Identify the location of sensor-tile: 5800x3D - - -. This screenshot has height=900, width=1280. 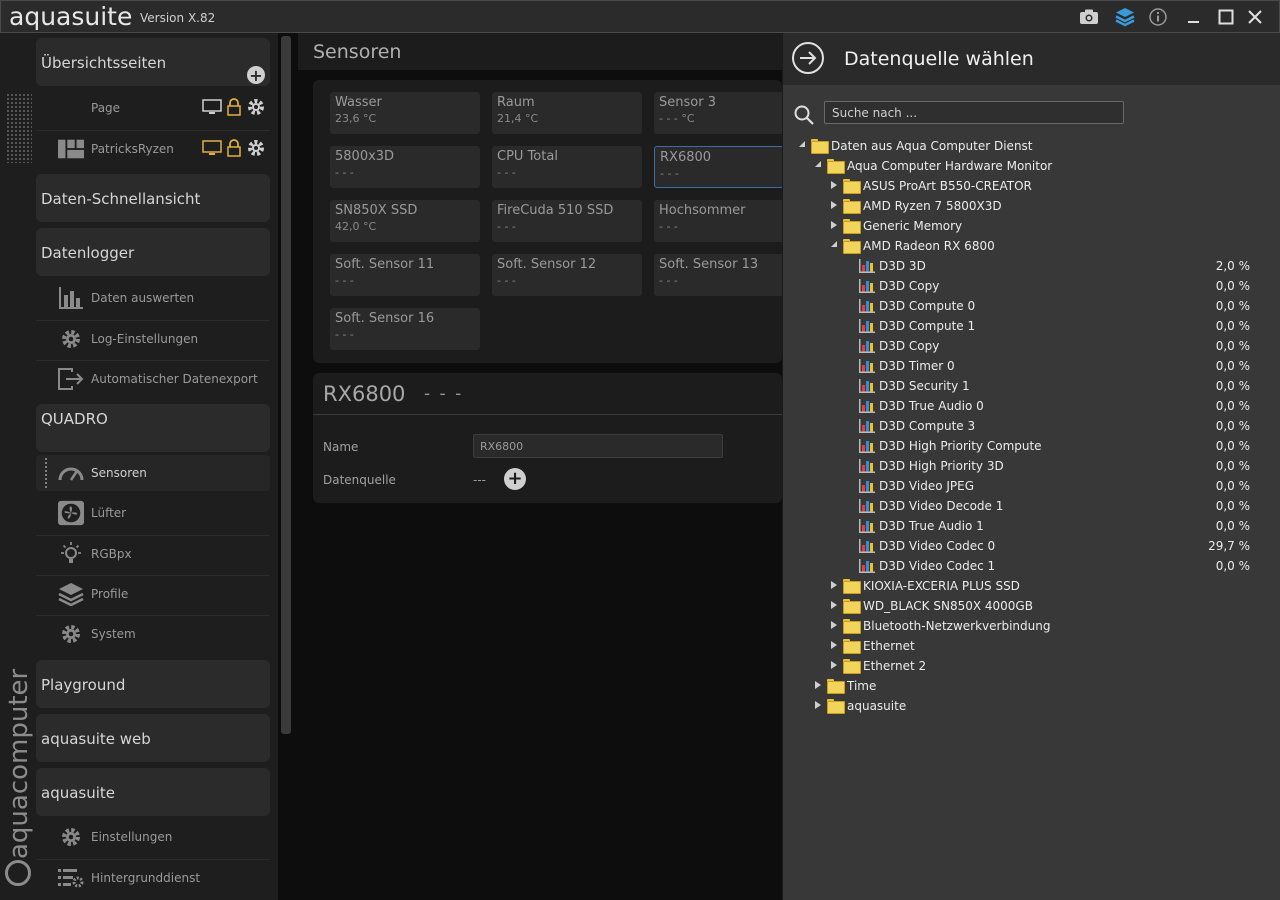
(405, 167).